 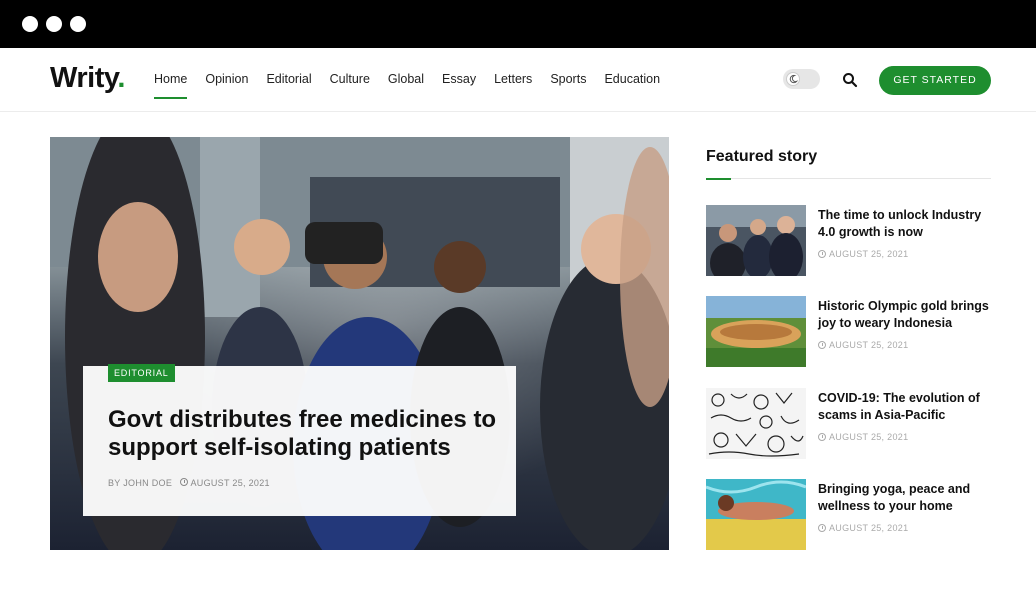 I want to click on nav-item-culture: Culture, so click(x=350, y=79).